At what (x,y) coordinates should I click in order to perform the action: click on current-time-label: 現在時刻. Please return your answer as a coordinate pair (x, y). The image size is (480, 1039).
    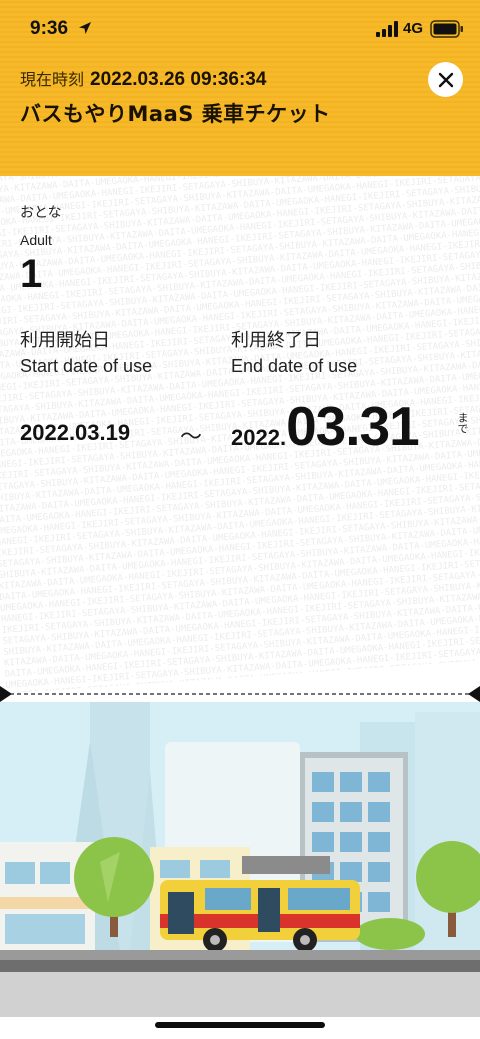
    Looking at the image, I should click on (52, 79).